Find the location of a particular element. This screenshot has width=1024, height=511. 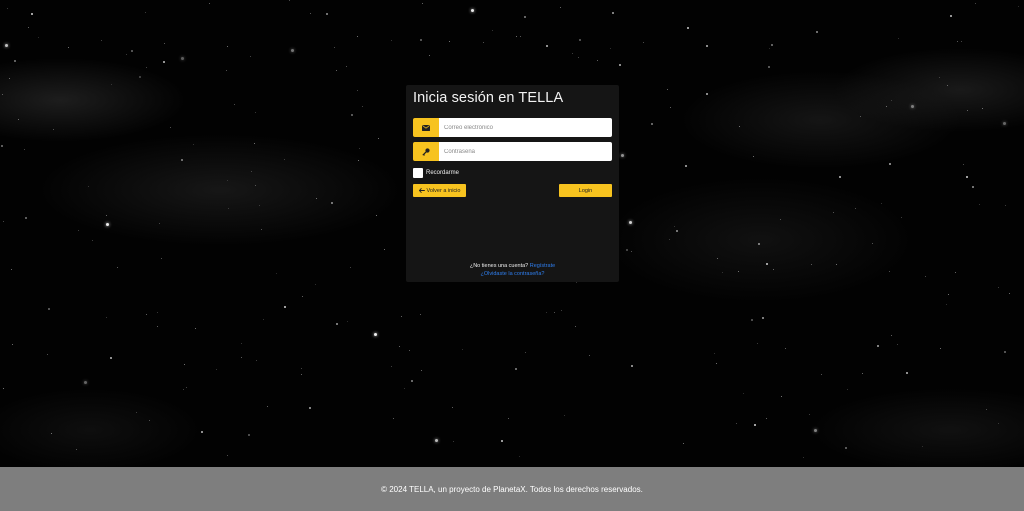

email-input is located at coordinates (525, 127).